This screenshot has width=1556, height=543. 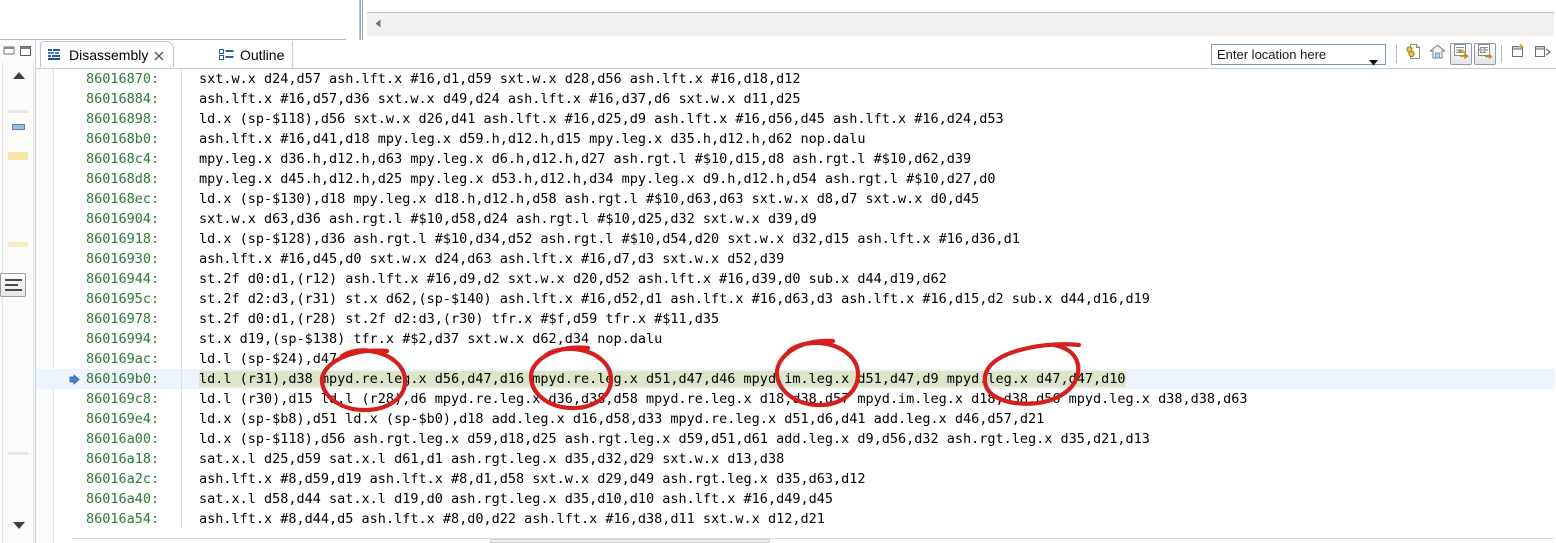 I want to click on horizontal-scrollbar, so click(x=814, y=540).